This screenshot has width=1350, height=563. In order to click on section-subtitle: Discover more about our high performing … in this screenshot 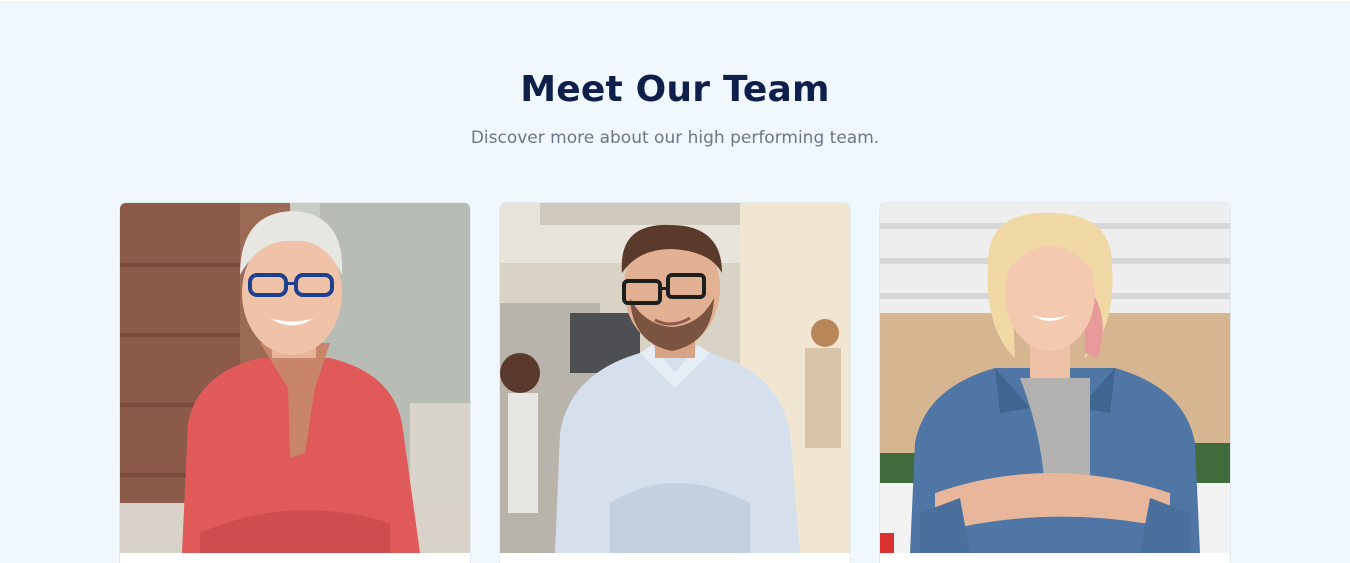, I will do `click(675, 138)`.